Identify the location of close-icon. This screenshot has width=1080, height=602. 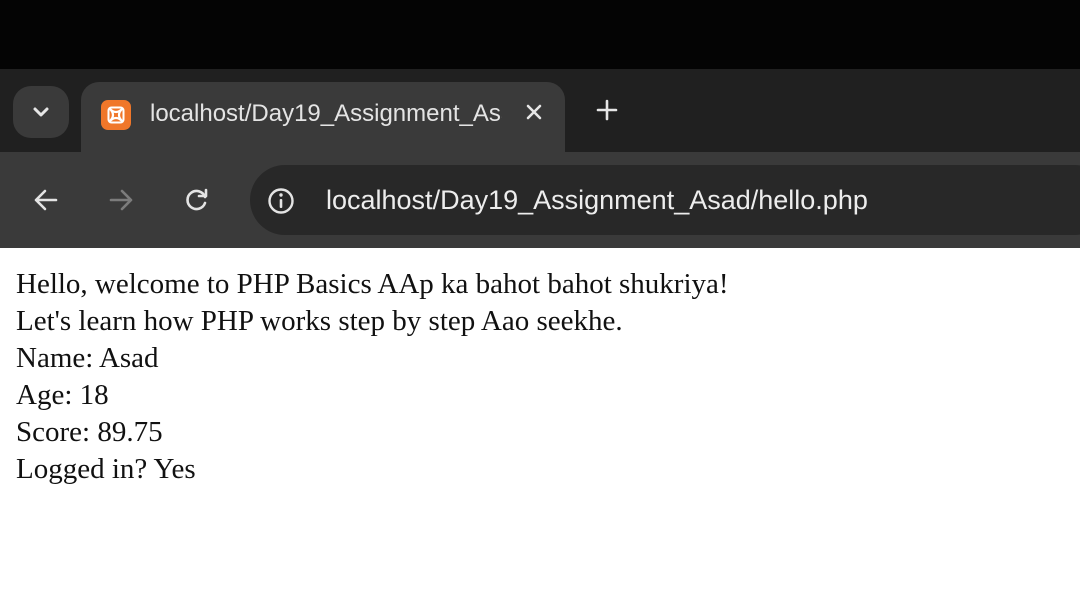
(534, 112).